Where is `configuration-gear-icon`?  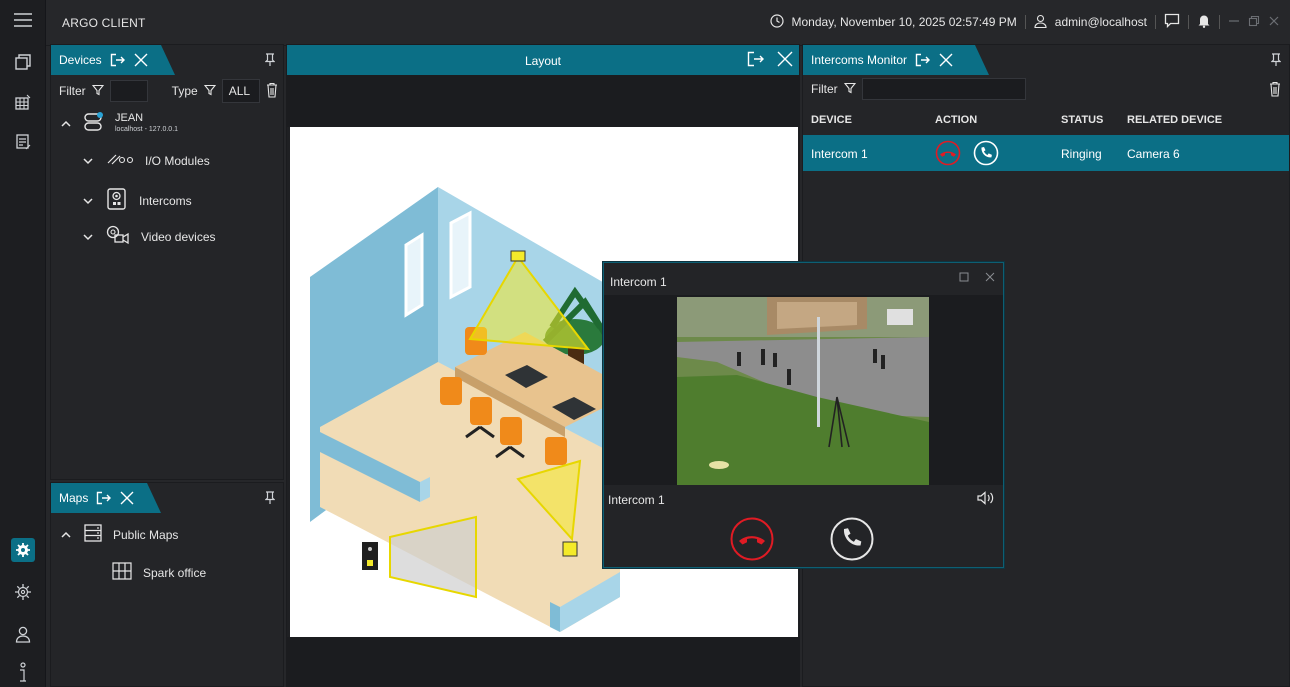
configuration-gear-icon is located at coordinates (23, 592).